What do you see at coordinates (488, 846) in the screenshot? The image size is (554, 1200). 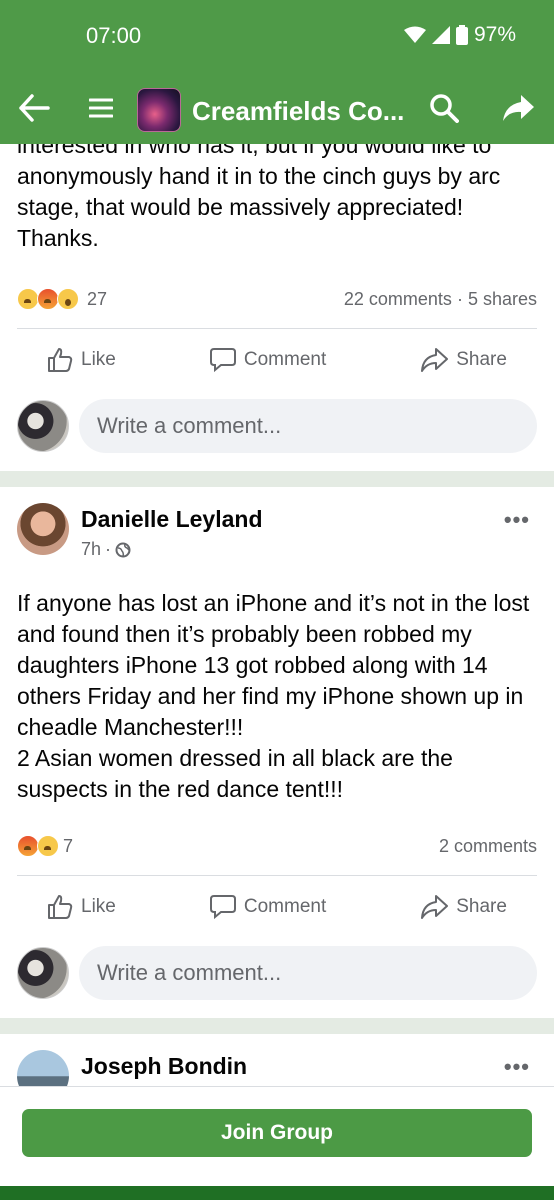 I see `comment-count: 2 comments` at bounding box center [488, 846].